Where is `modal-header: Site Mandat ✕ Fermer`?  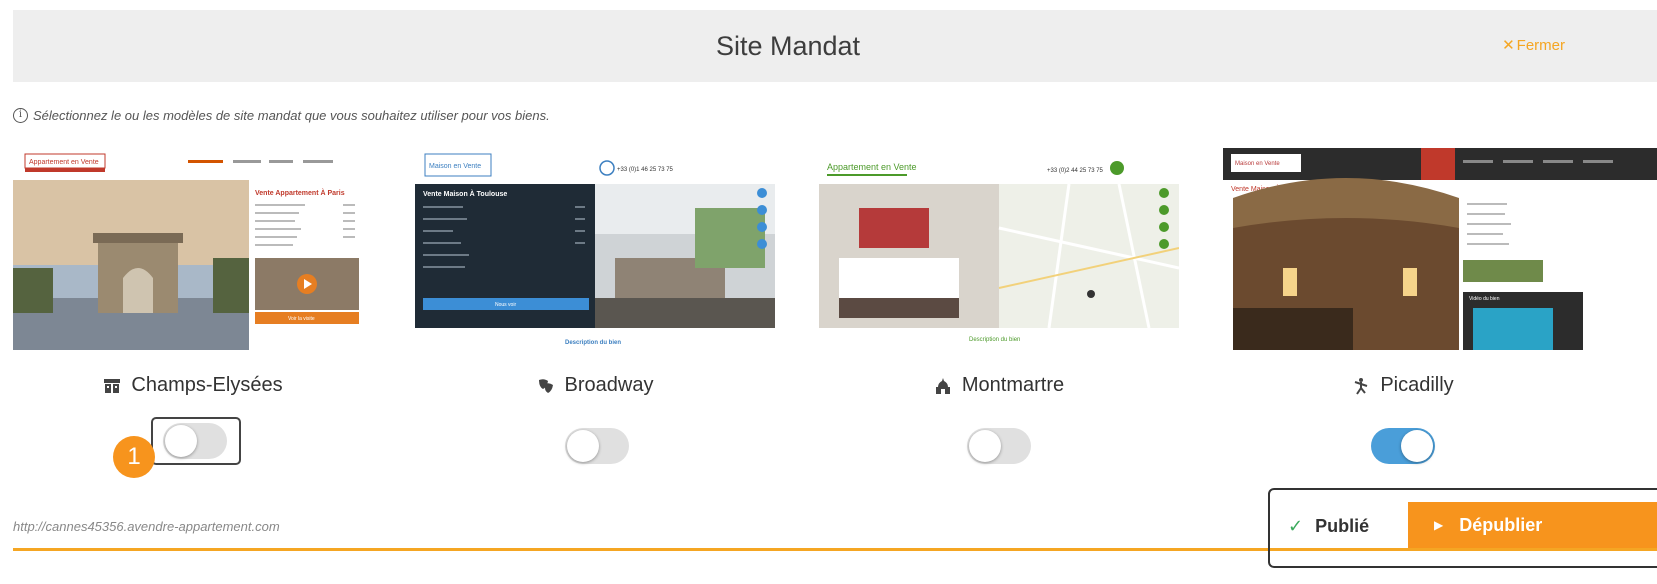 modal-header: Site Mandat ✕ Fermer is located at coordinates (835, 46).